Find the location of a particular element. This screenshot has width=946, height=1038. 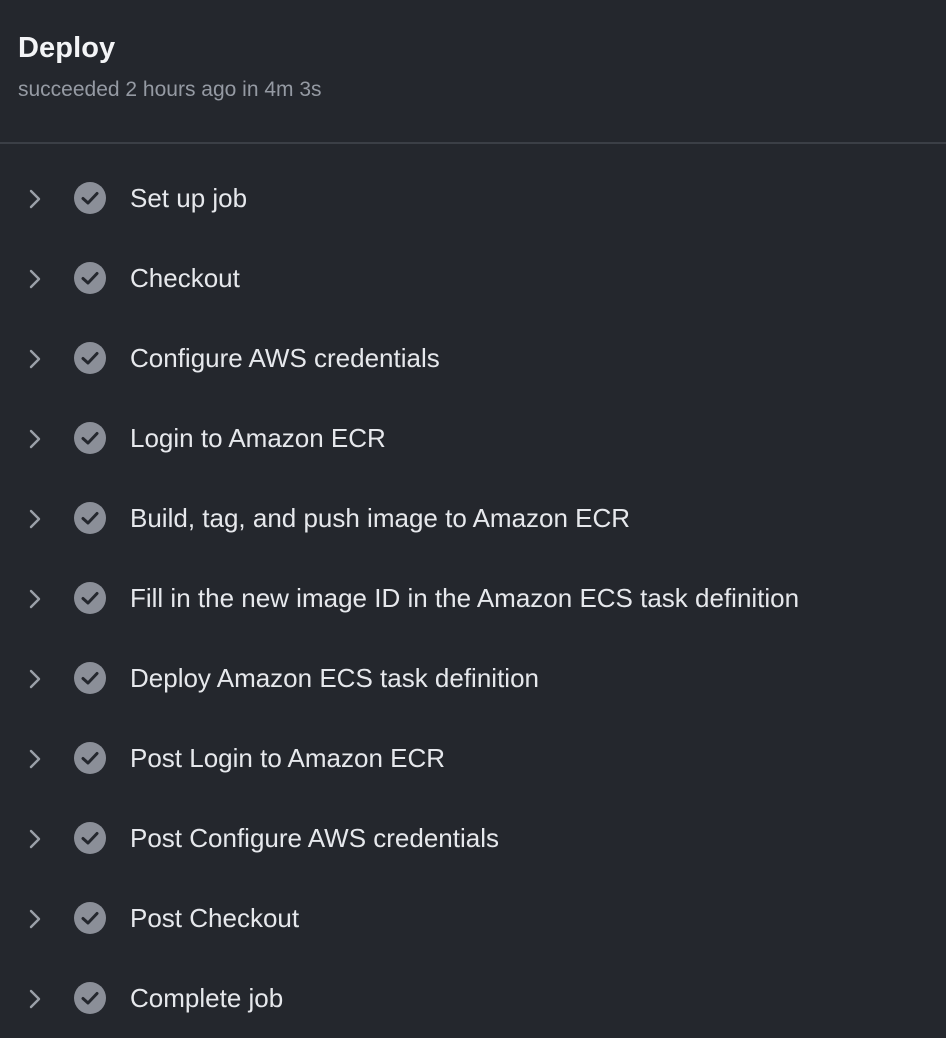

step-row: Deploy Amazon ECS task definition is located at coordinates (473, 678).